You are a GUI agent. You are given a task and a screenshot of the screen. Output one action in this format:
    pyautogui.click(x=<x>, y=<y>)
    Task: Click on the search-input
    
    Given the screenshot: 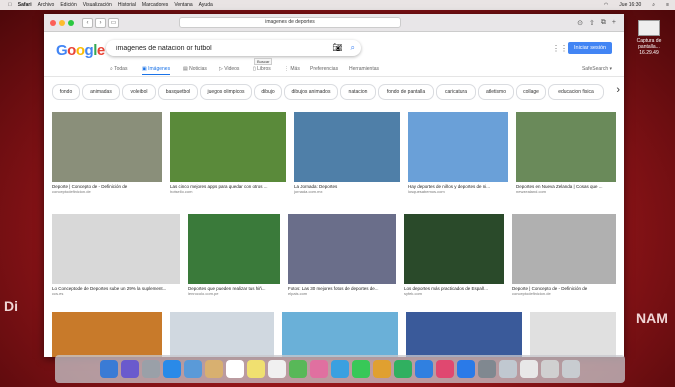 What is the action you would take?
    pyautogui.click(x=216, y=48)
    